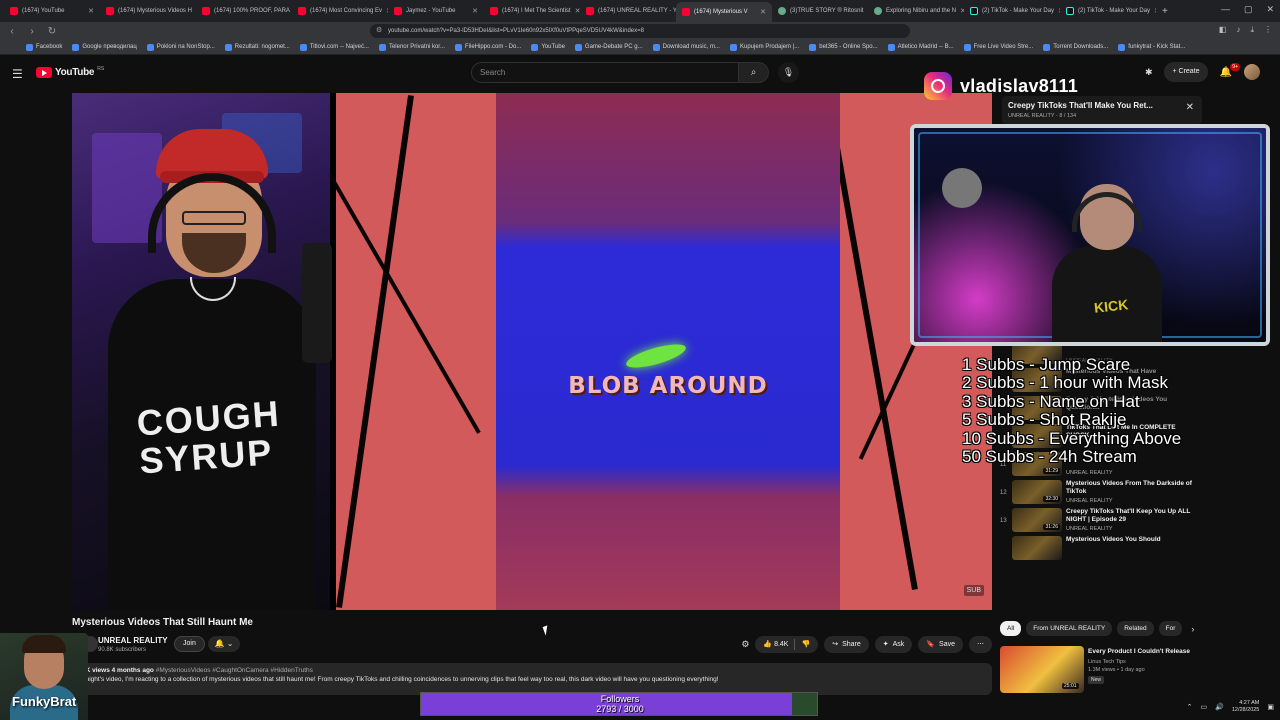 The height and width of the screenshot is (720, 1280). What do you see at coordinates (605, 72) in the screenshot?
I see `search-input: Search` at bounding box center [605, 72].